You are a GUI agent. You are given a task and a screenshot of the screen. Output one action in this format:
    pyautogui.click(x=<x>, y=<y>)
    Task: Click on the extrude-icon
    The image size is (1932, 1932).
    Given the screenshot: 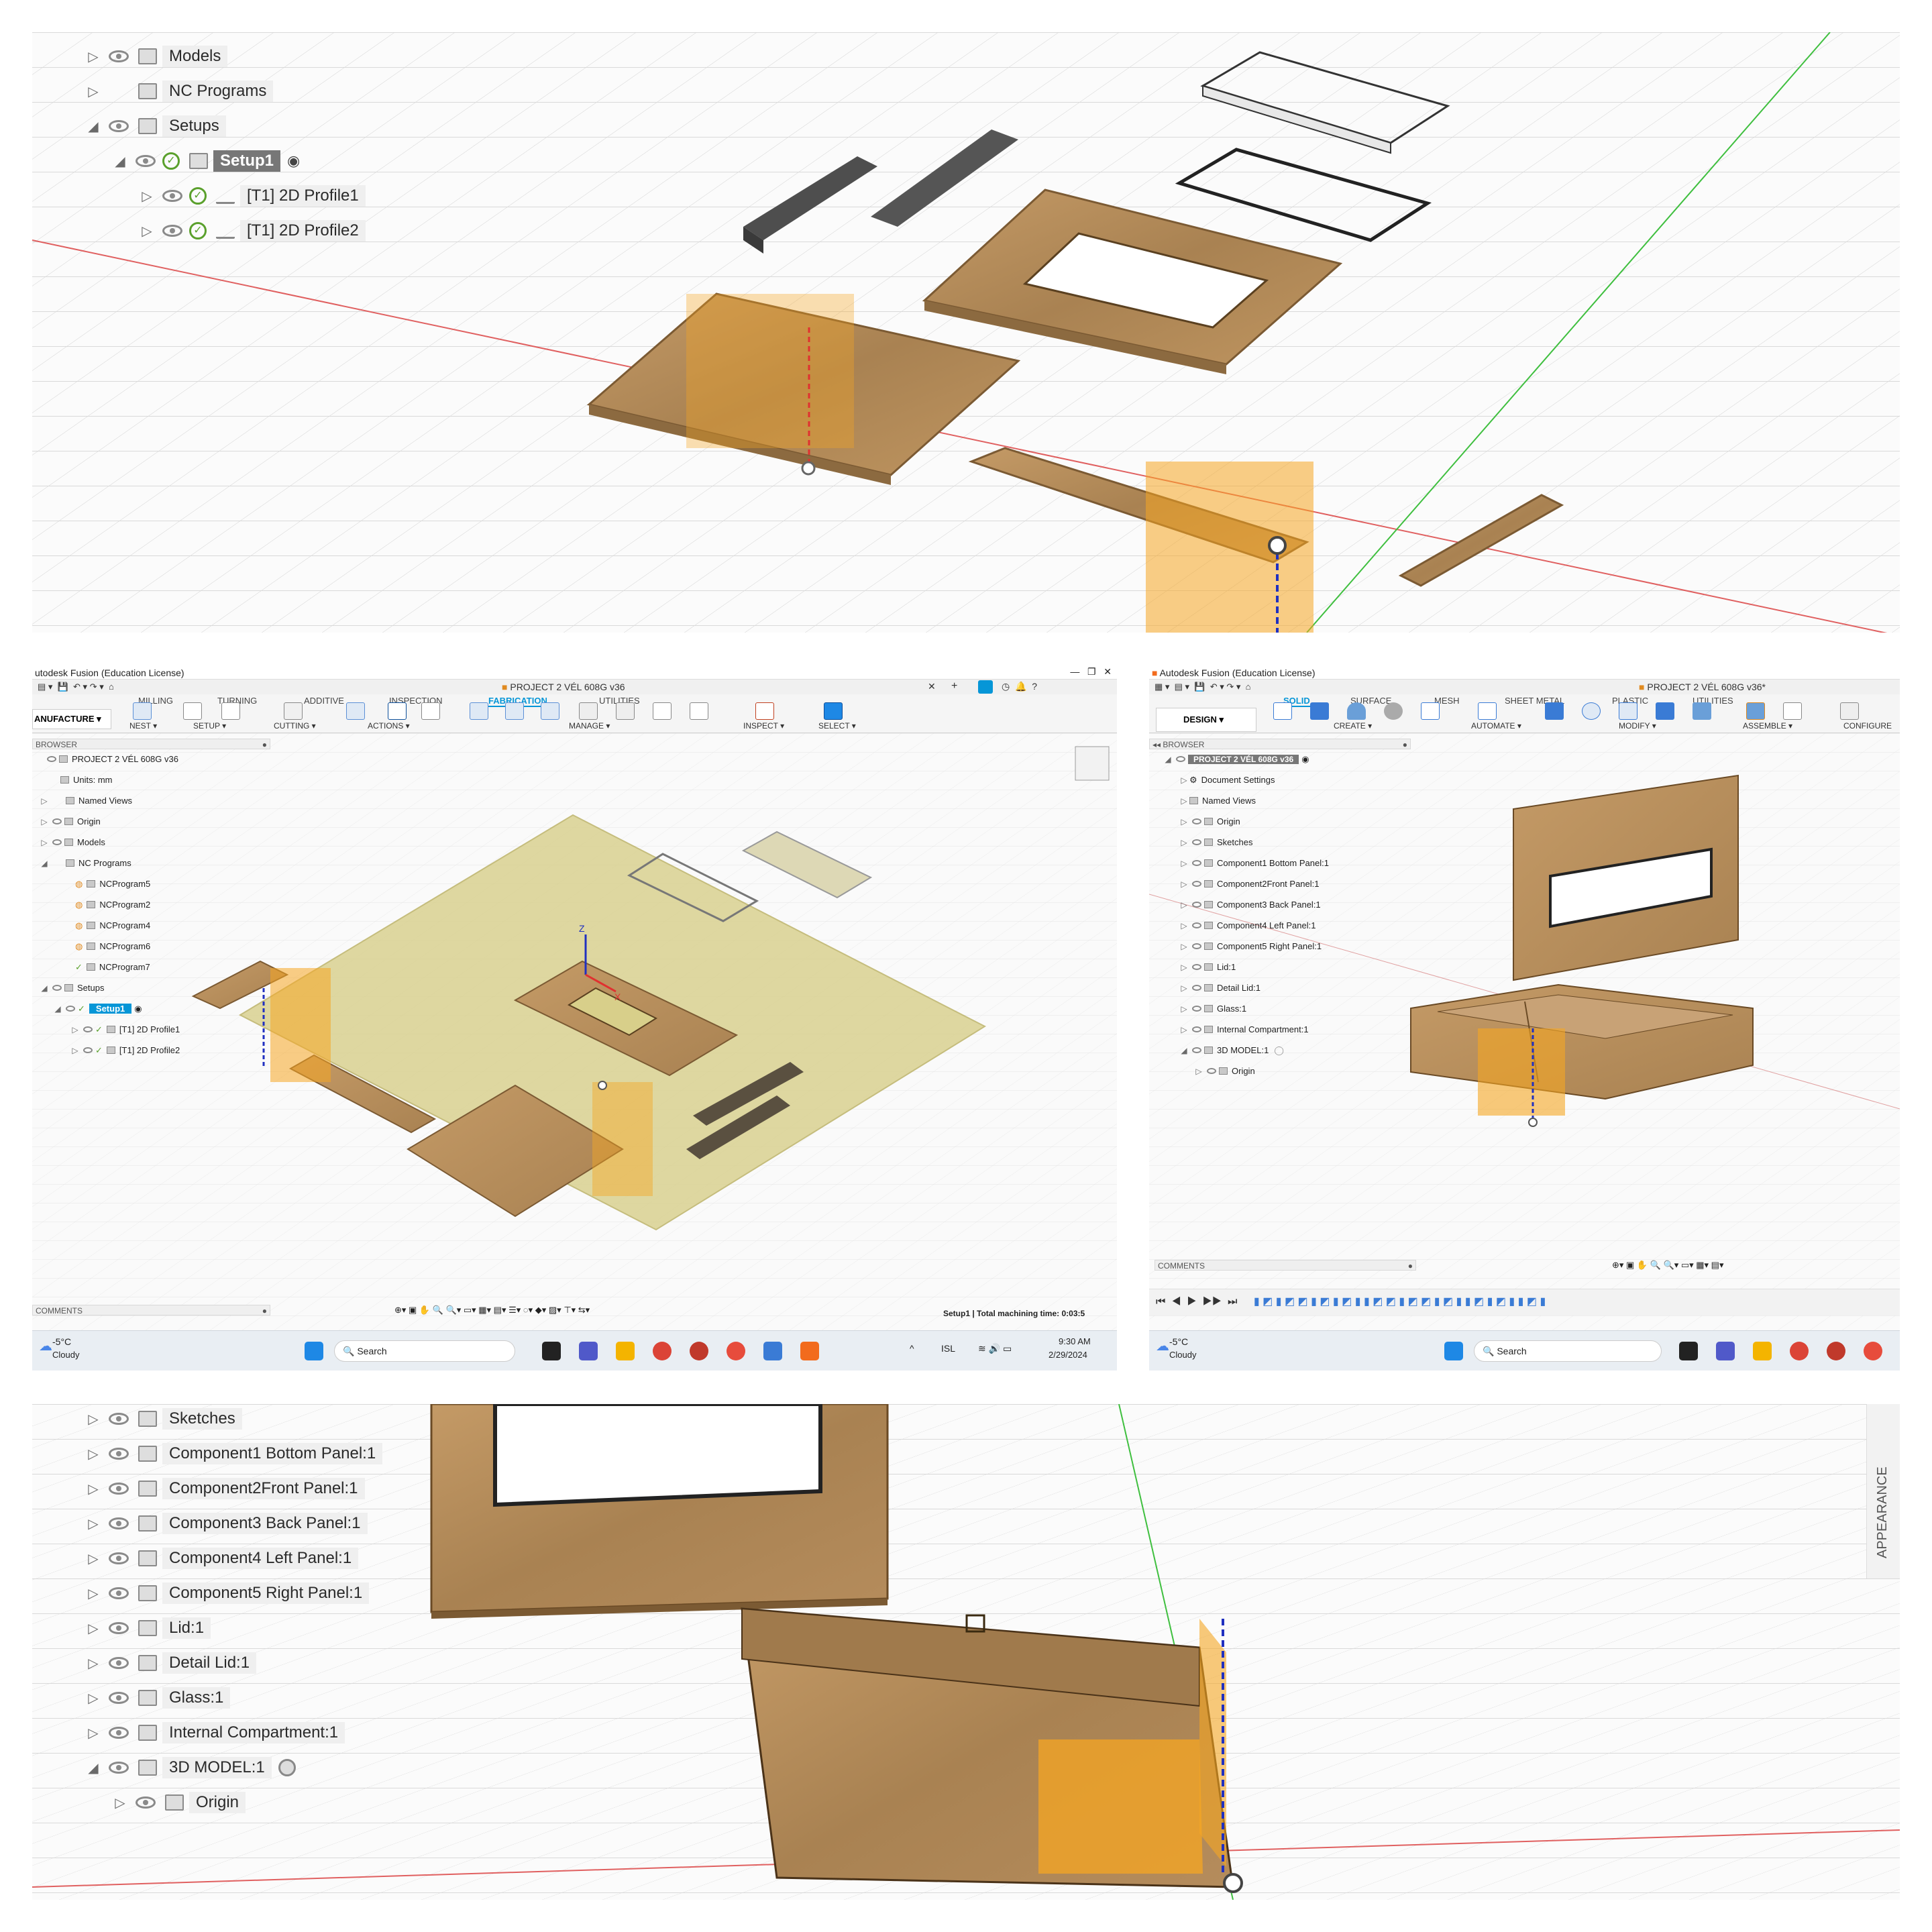 What is the action you would take?
    pyautogui.click(x=1319, y=711)
    